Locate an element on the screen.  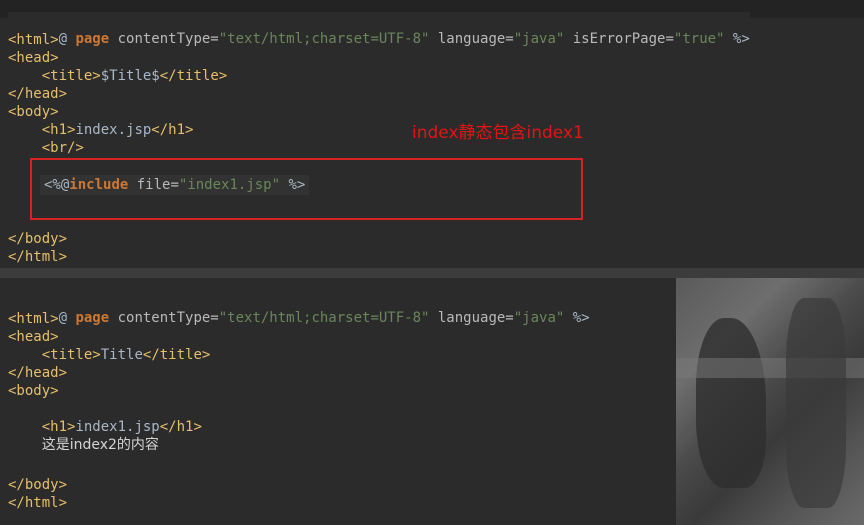
br-line: <br/> is located at coordinates (46, 148).